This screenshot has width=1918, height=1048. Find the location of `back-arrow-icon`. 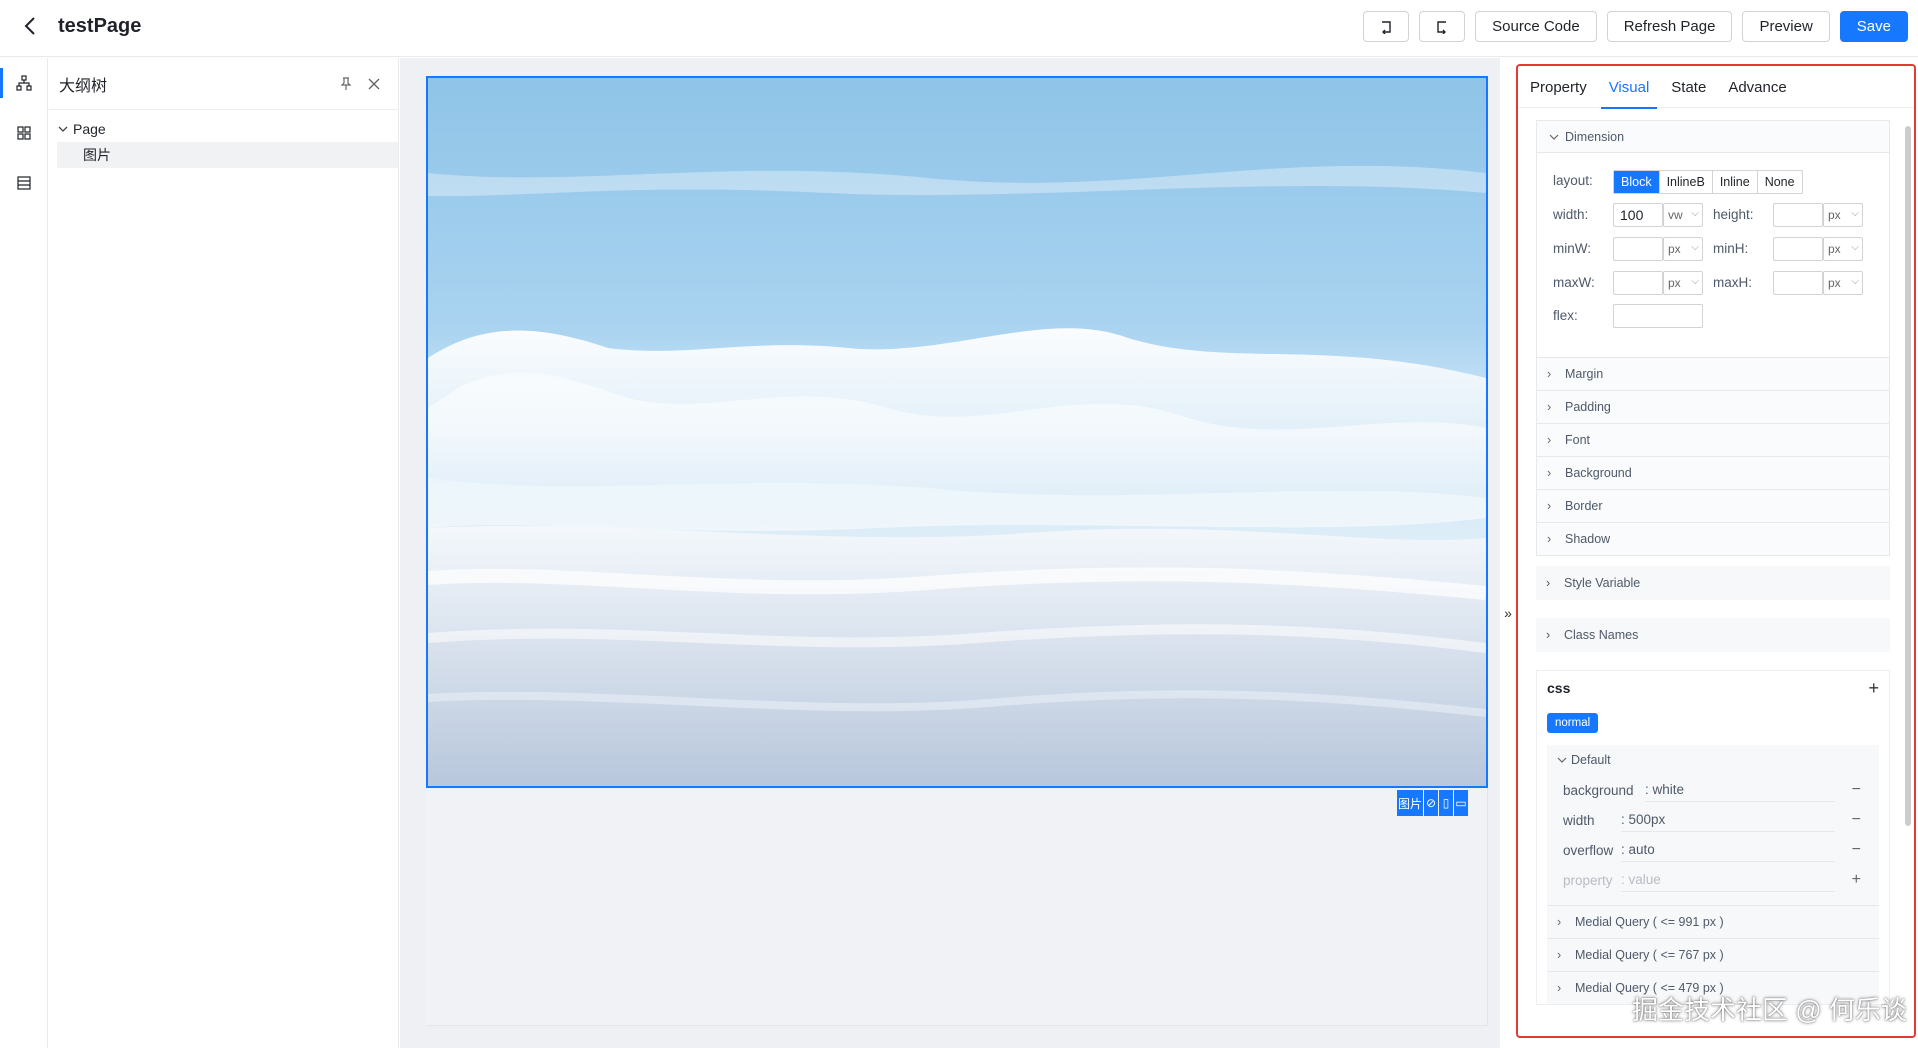

back-arrow-icon is located at coordinates (30, 26).